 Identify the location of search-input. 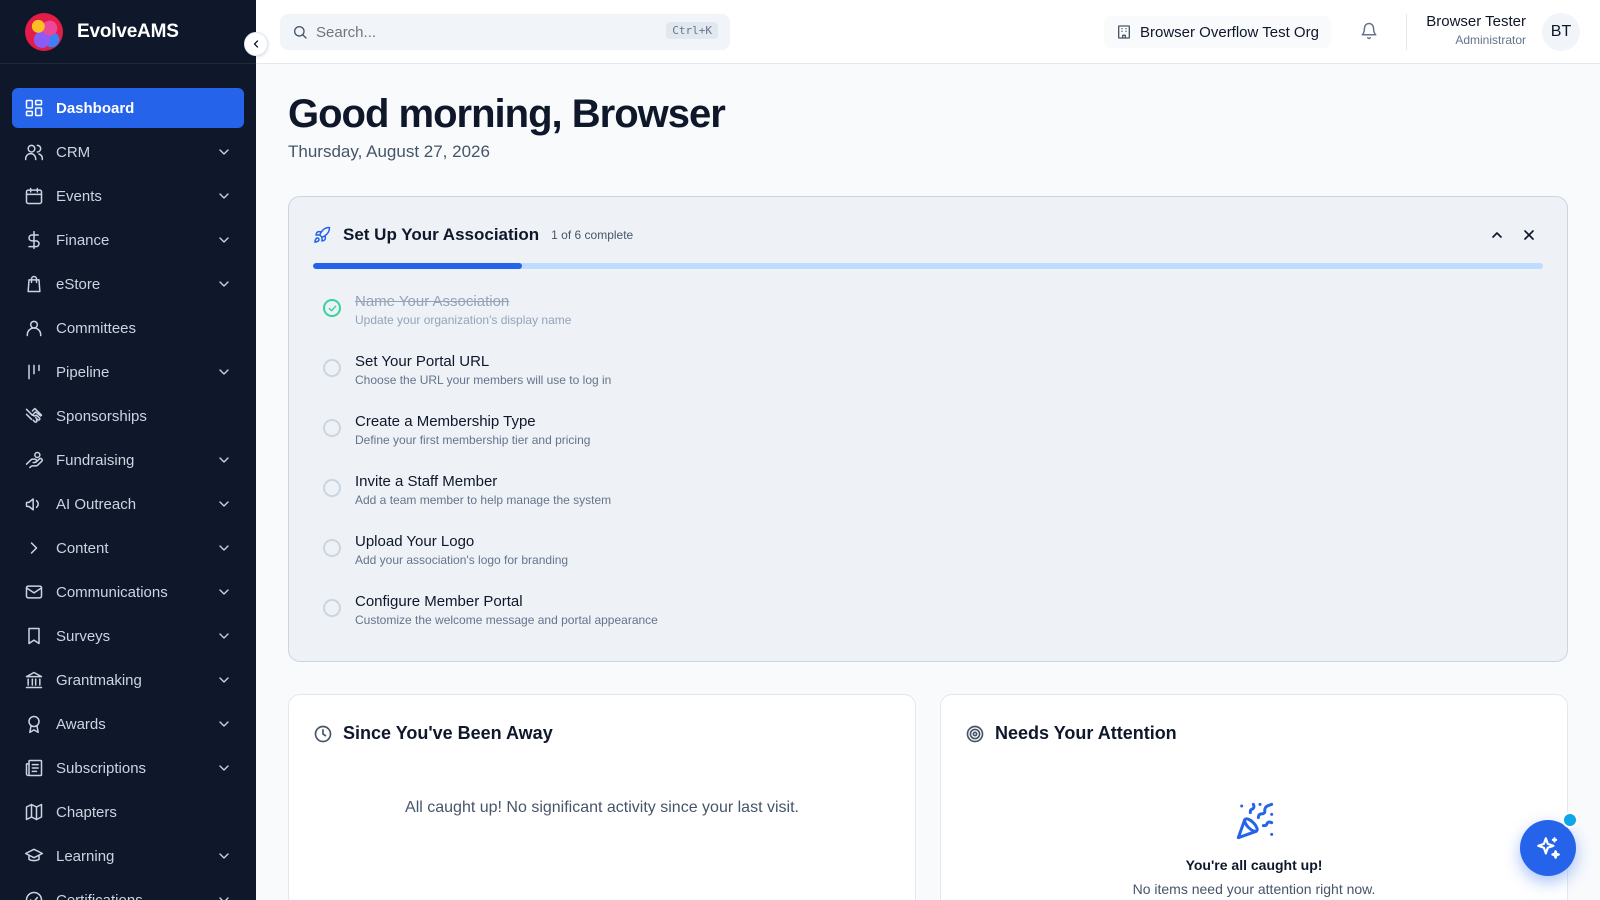
(481, 32).